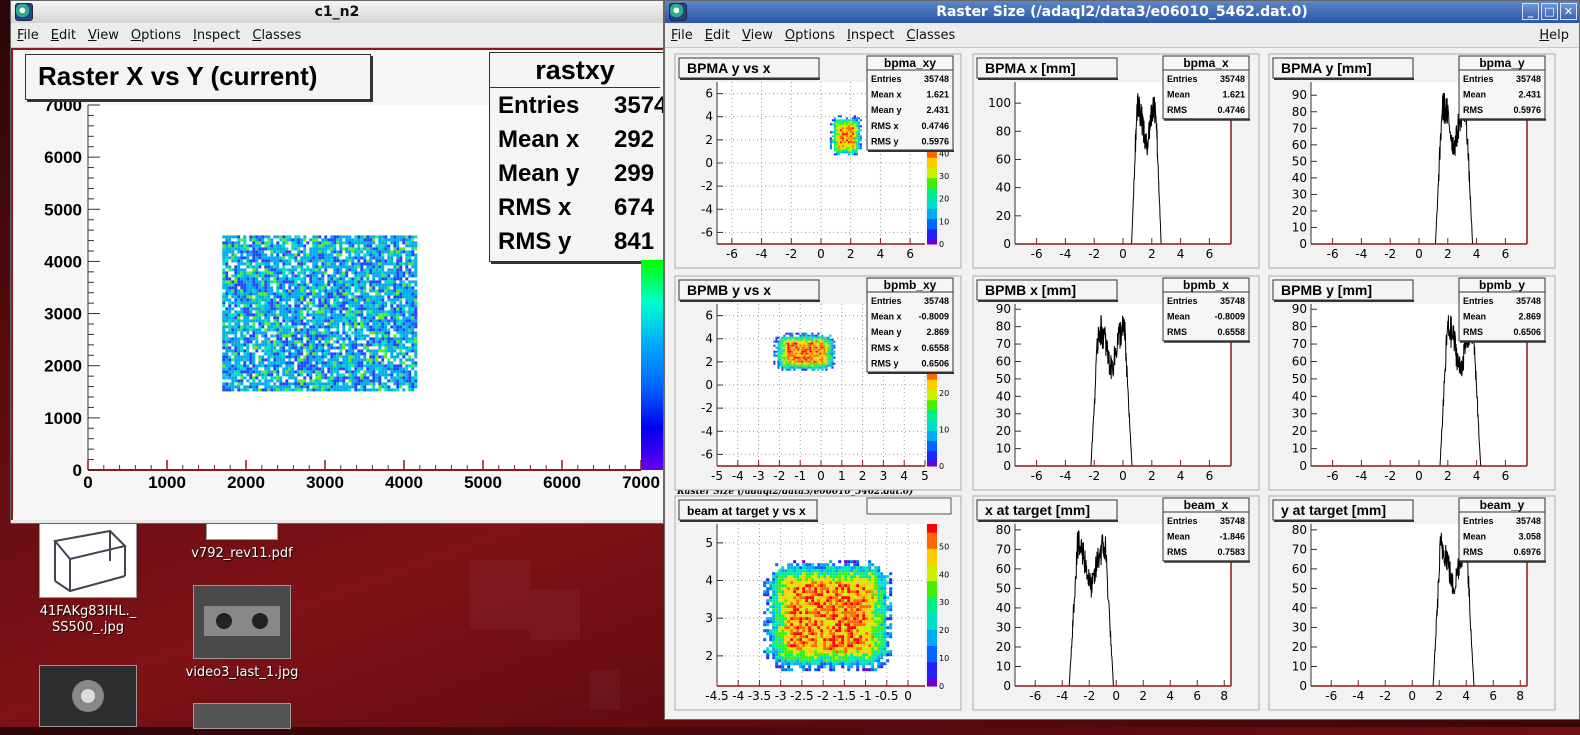 This screenshot has width=1580, height=735. What do you see at coordinates (1530, 11) in the screenshot?
I see `minimize-icon: _` at bounding box center [1530, 11].